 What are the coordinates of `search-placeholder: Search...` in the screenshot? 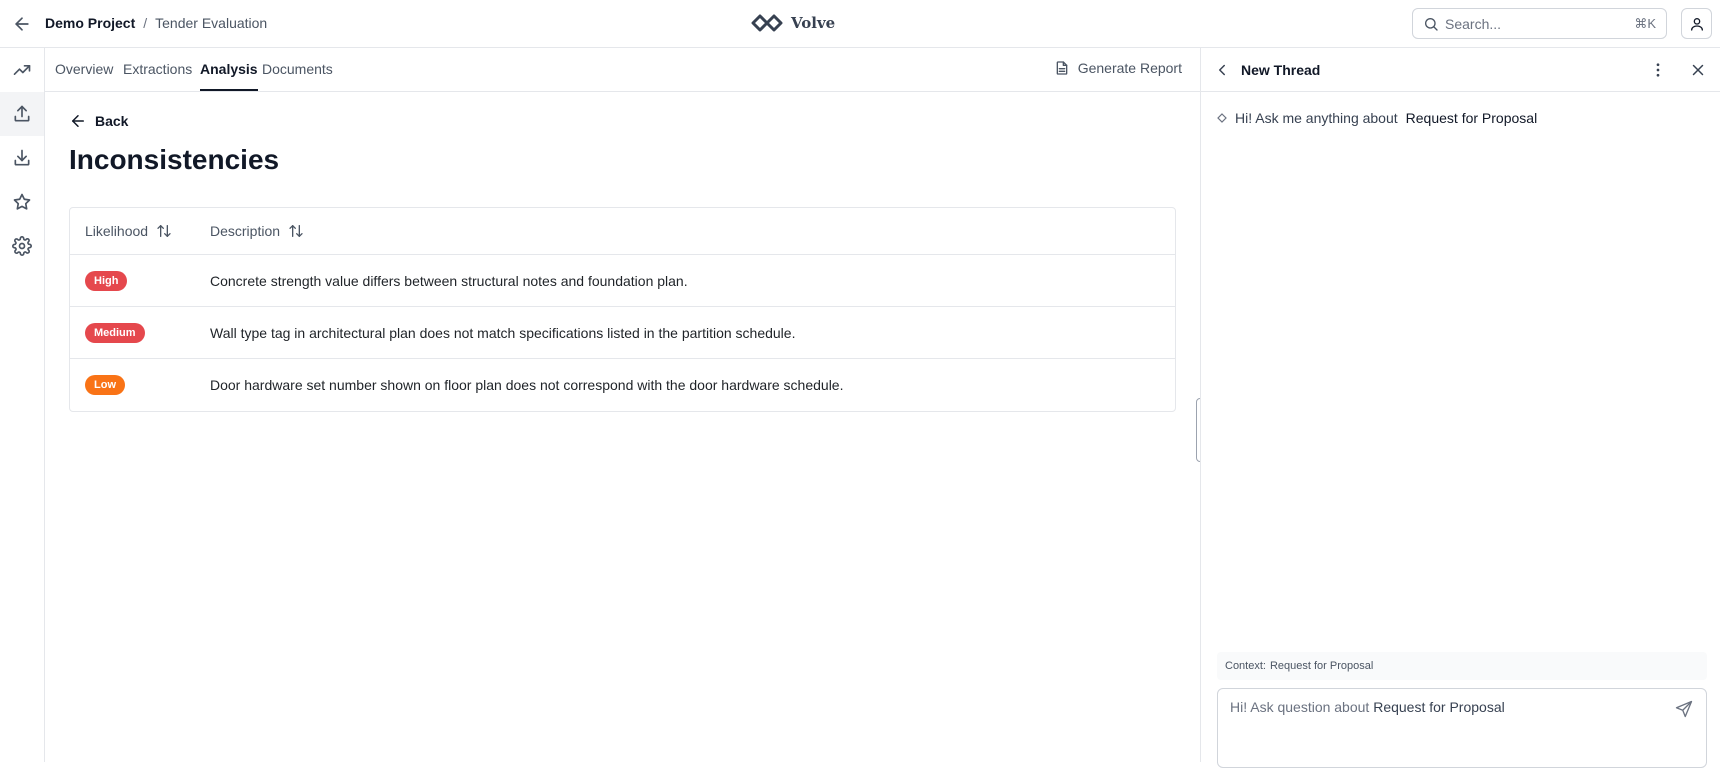 It's located at (1473, 23).